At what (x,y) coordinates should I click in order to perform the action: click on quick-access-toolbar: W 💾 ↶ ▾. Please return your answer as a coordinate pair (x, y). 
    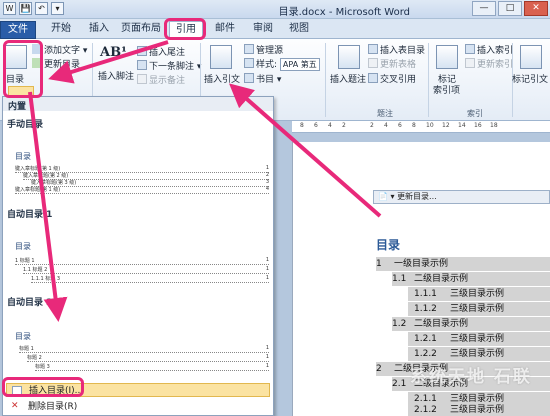
    Looking at the image, I should click on (33, 8).